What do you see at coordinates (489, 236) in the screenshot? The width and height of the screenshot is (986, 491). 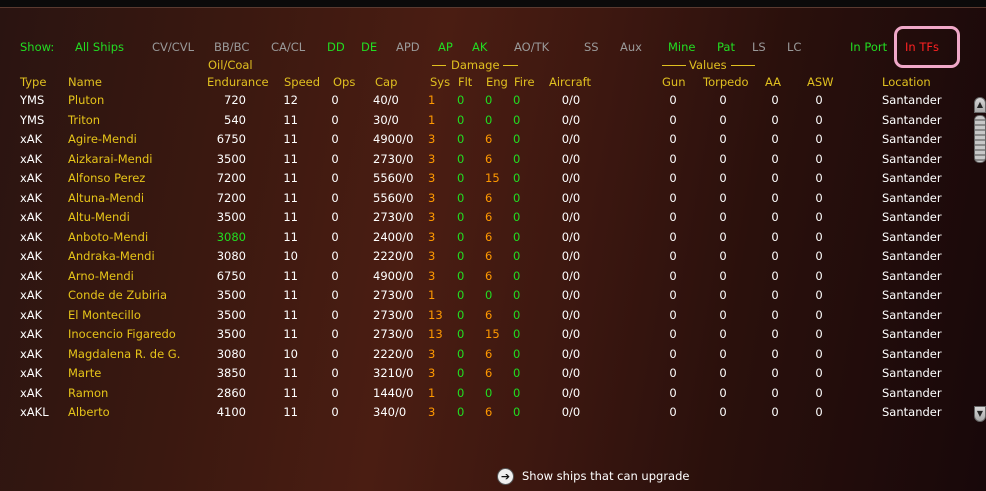 I see `cell-eng: 6` at bounding box center [489, 236].